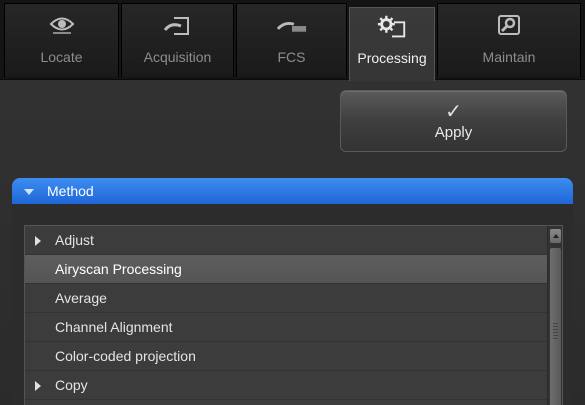  What do you see at coordinates (70, 191) in the screenshot?
I see `method-title: Method` at bounding box center [70, 191].